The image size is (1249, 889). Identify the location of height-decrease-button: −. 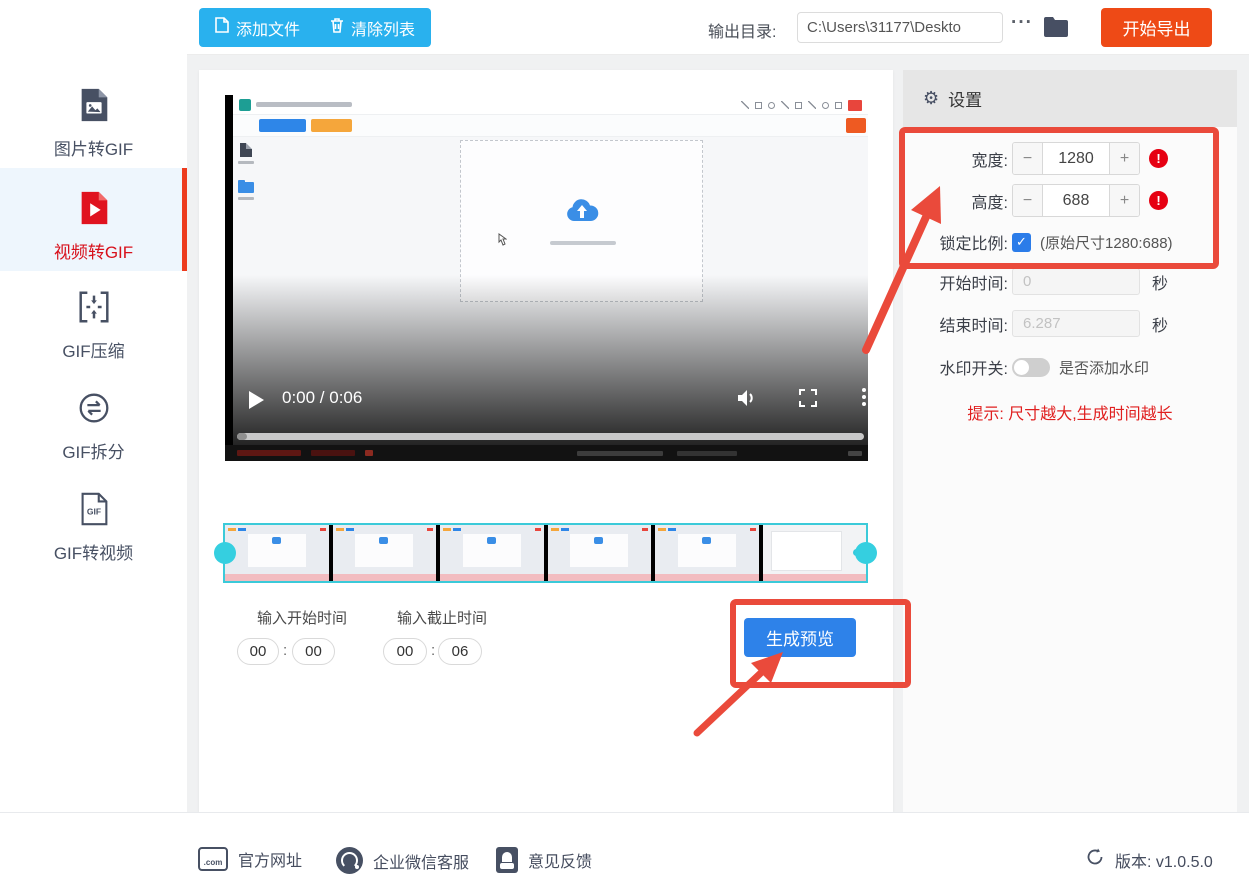
(1028, 200).